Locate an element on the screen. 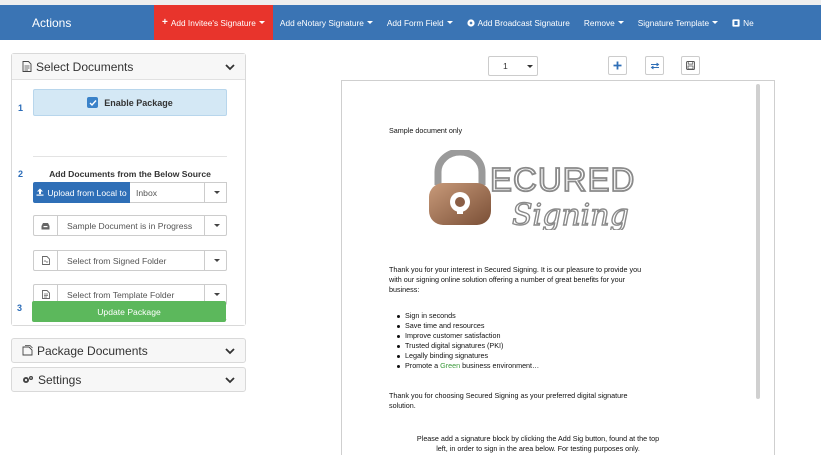 The width and height of the screenshot is (821, 455). list-item: Trusted digital signatures (PKI) is located at coordinates (467, 346).